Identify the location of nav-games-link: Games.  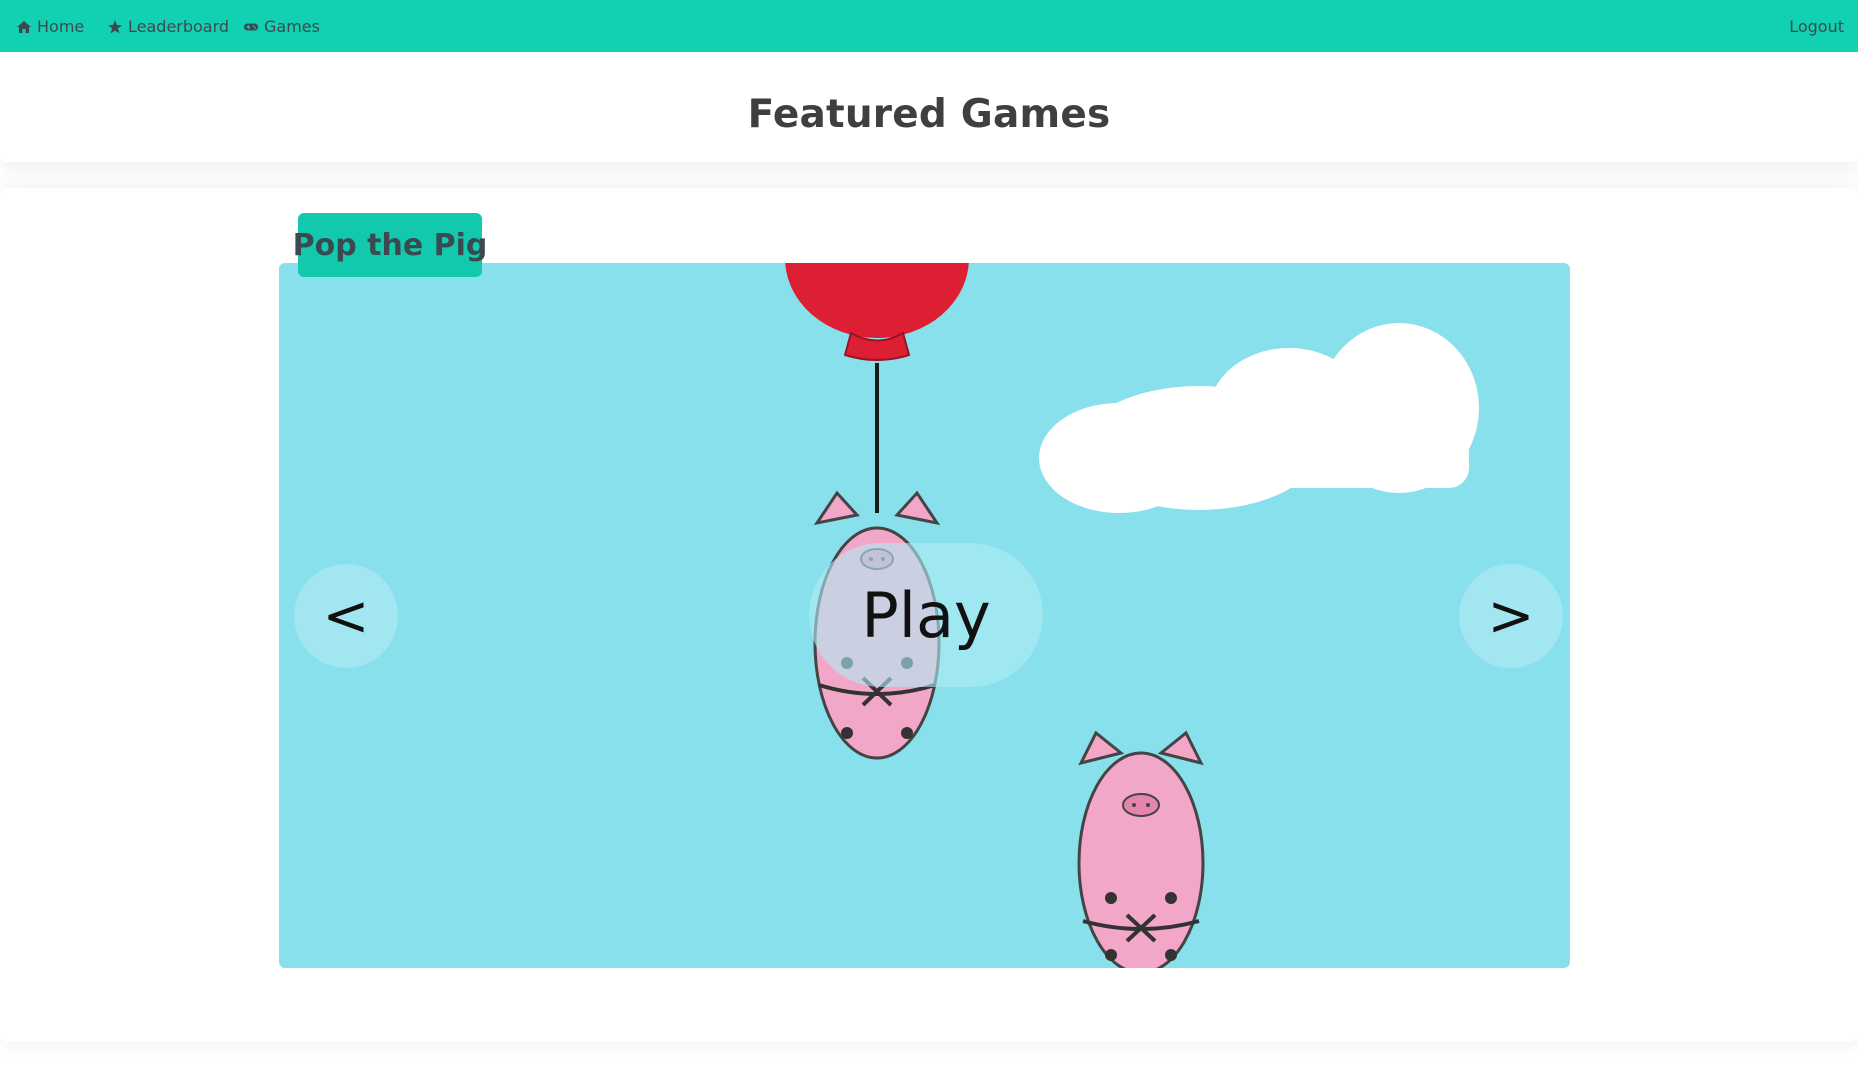
(281, 26).